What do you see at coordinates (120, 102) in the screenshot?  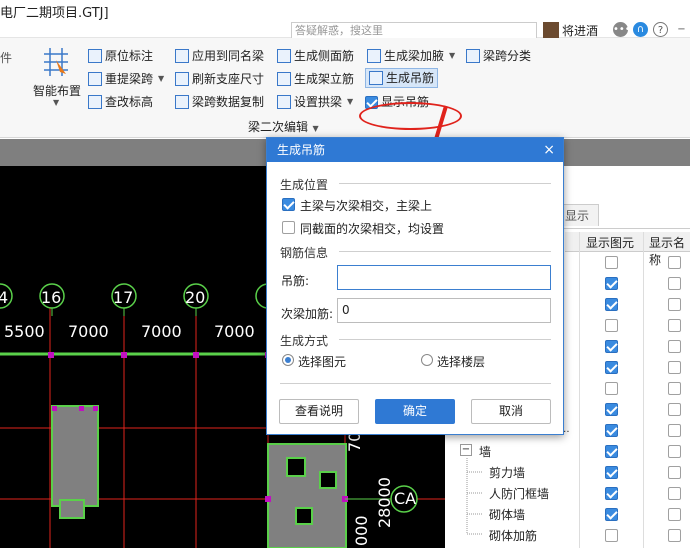 I see `edit-elevation-button: 查改标高` at bounding box center [120, 102].